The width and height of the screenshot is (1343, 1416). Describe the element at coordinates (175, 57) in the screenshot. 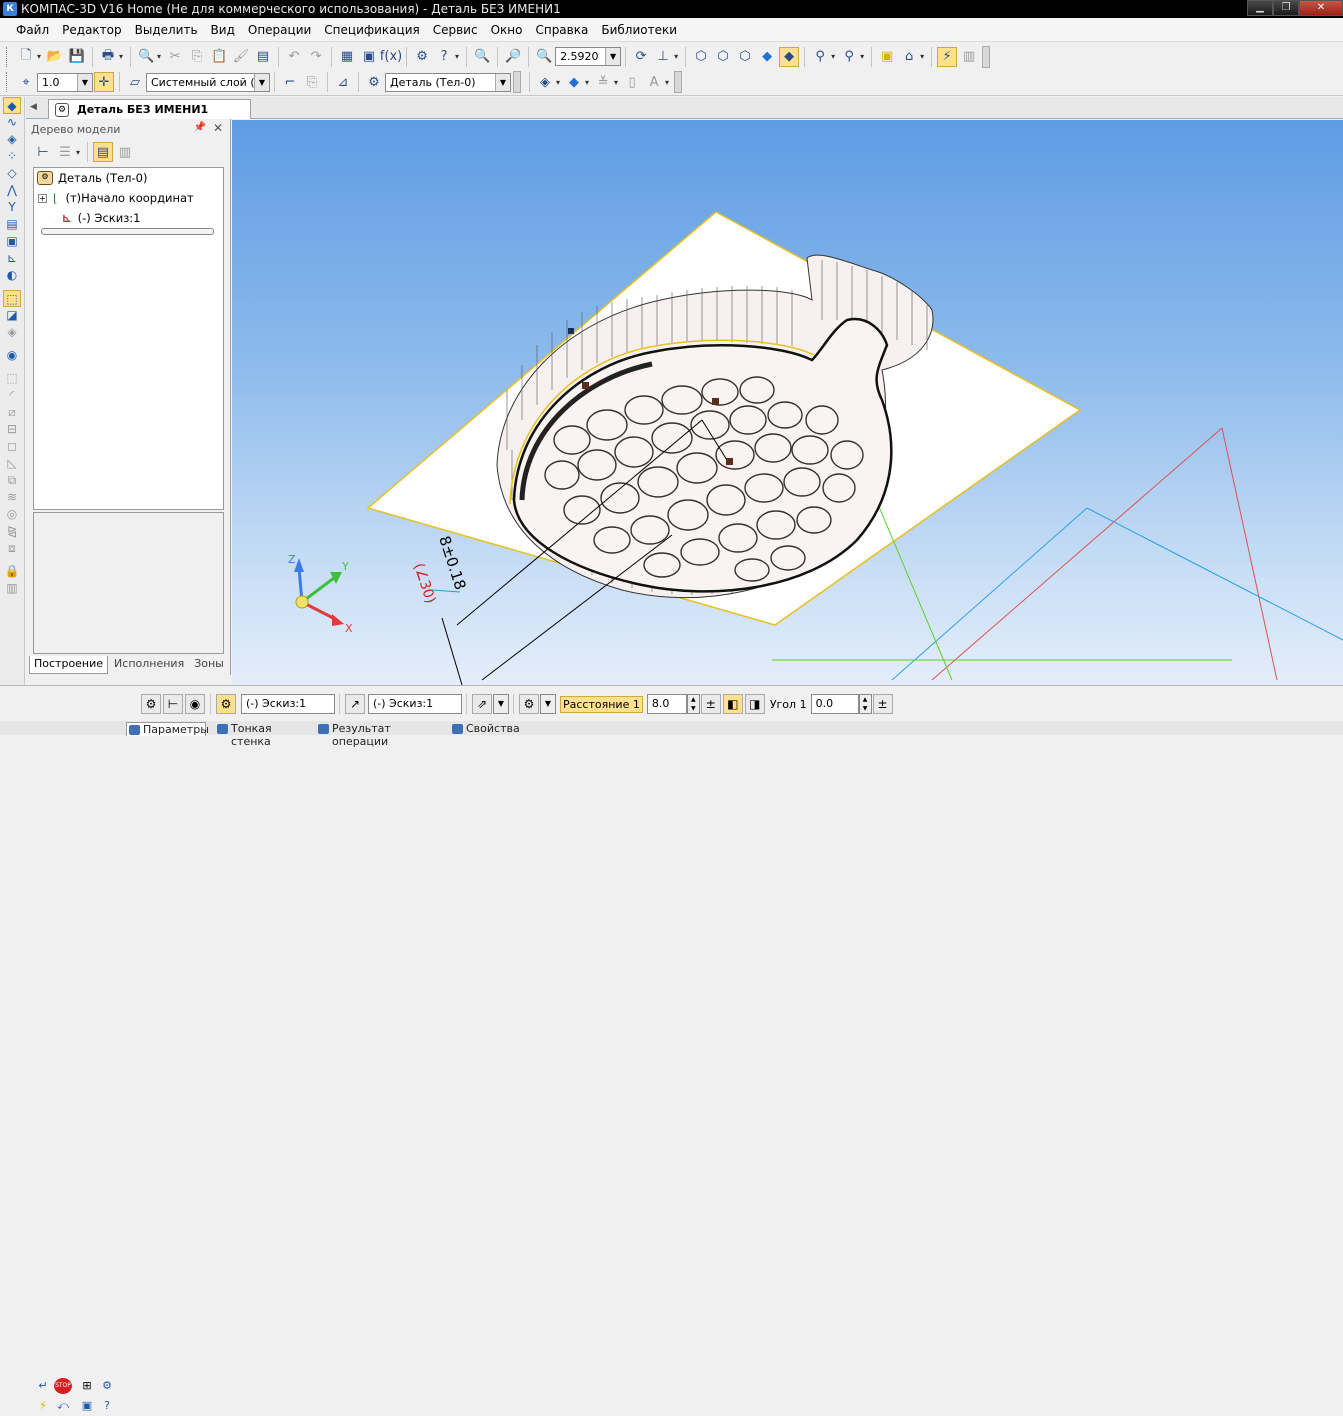

I see `cut-icon: ✂` at that location.